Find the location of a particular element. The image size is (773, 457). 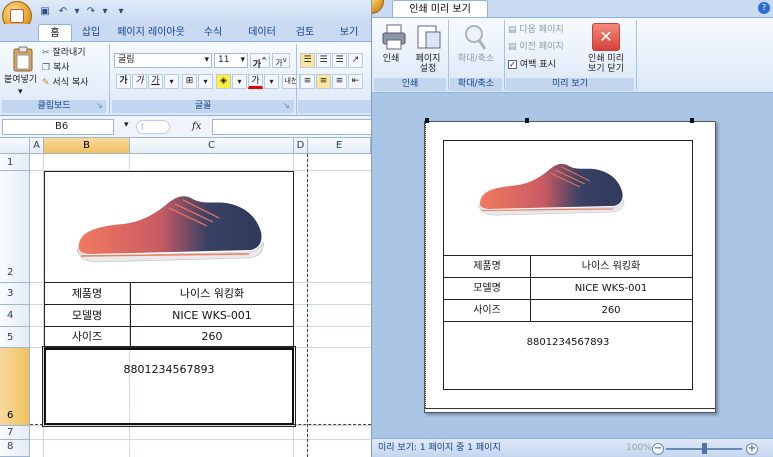

close-preview-icon: ✕ is located at coordinates (606, 37).